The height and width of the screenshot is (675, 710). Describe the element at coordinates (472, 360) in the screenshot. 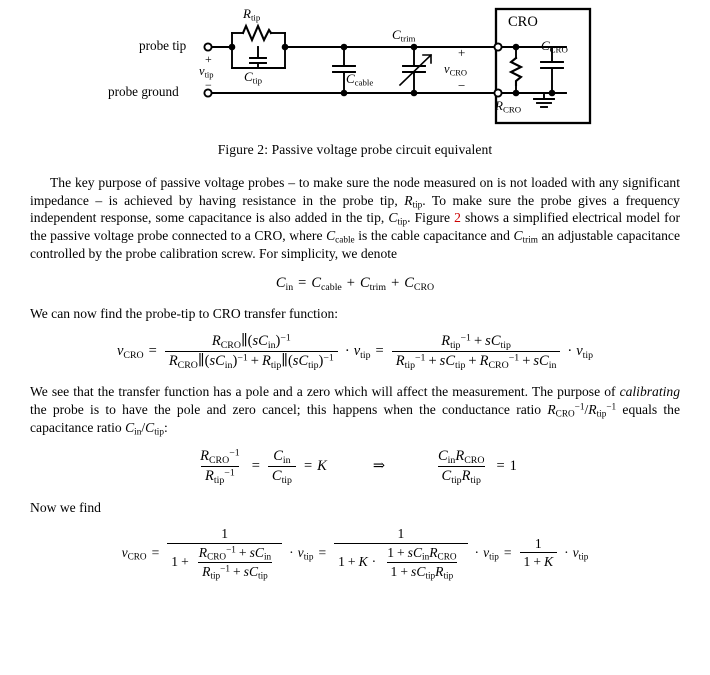

I see `eq2-d2-plus-2: +` at that location.